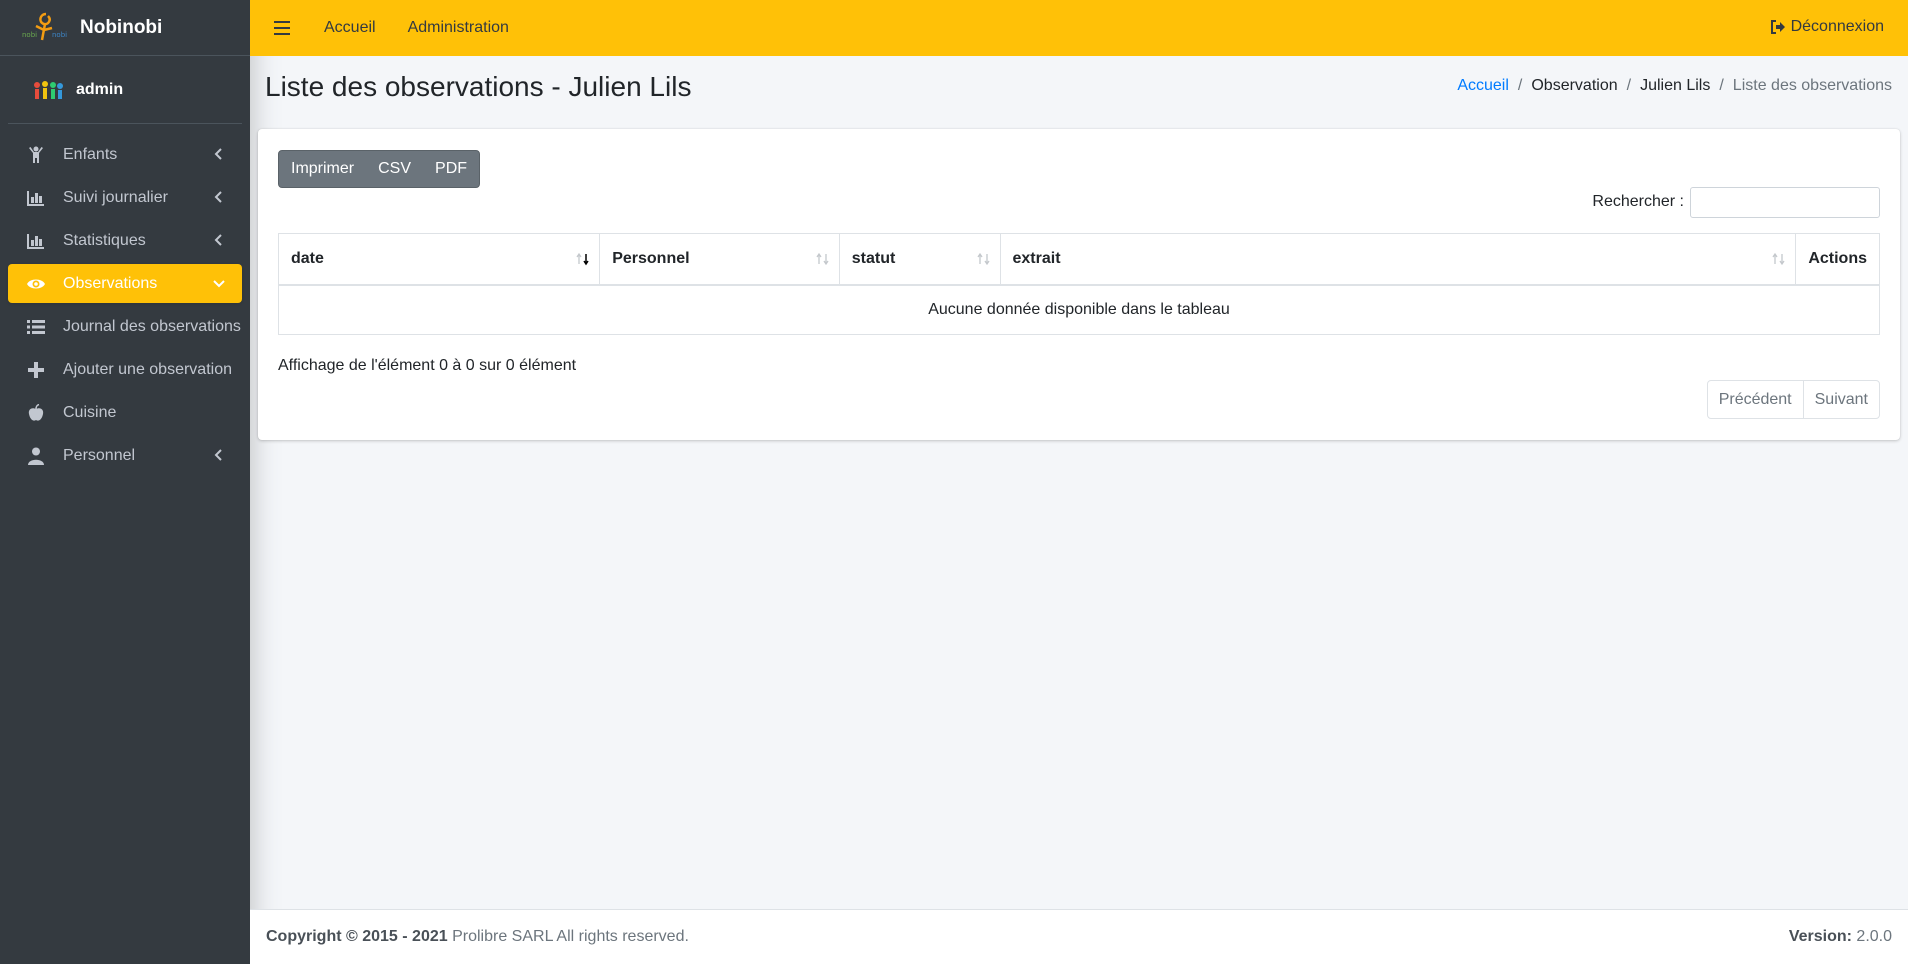  Describe the element at coordinates (322, 169) in the screenshot. I see `print-button: Imprimer` at that location.